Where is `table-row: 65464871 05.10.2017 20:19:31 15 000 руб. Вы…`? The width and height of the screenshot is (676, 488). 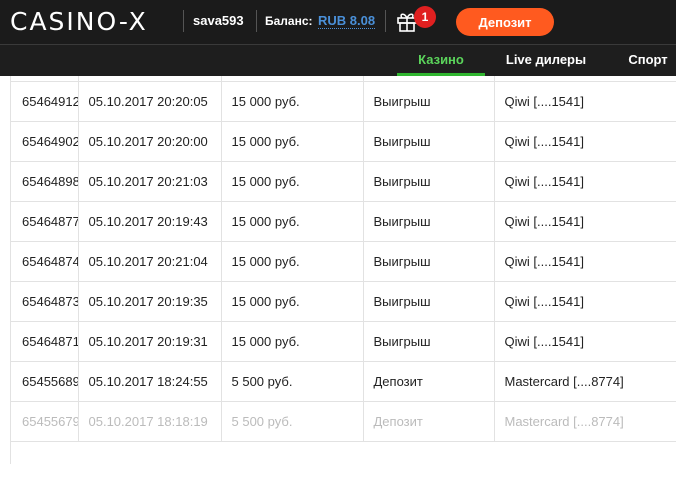 table-row: 65464871 05.10.2017 20:19:31 15 000 руб. Вы… is located at coordinates (343, 341).